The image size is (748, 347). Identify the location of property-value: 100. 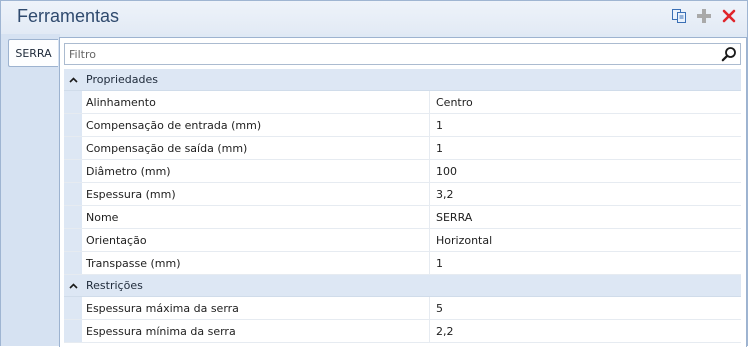
(585, 171).